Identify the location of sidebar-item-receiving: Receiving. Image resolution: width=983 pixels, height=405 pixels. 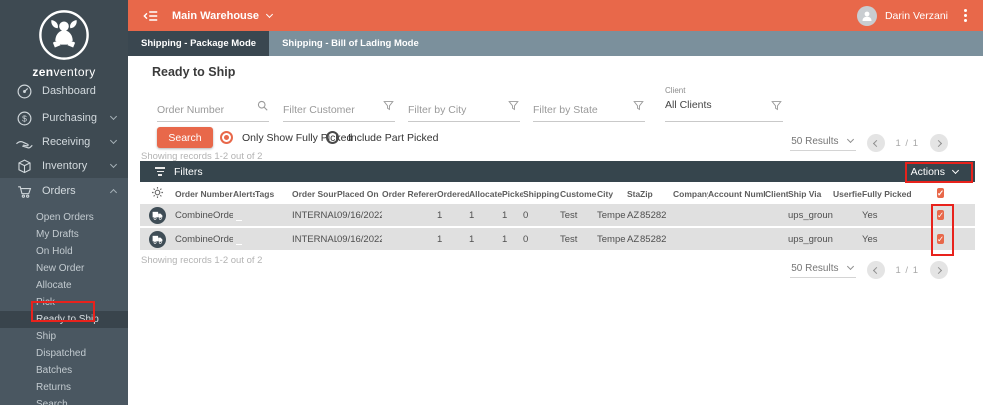
(64, 142).